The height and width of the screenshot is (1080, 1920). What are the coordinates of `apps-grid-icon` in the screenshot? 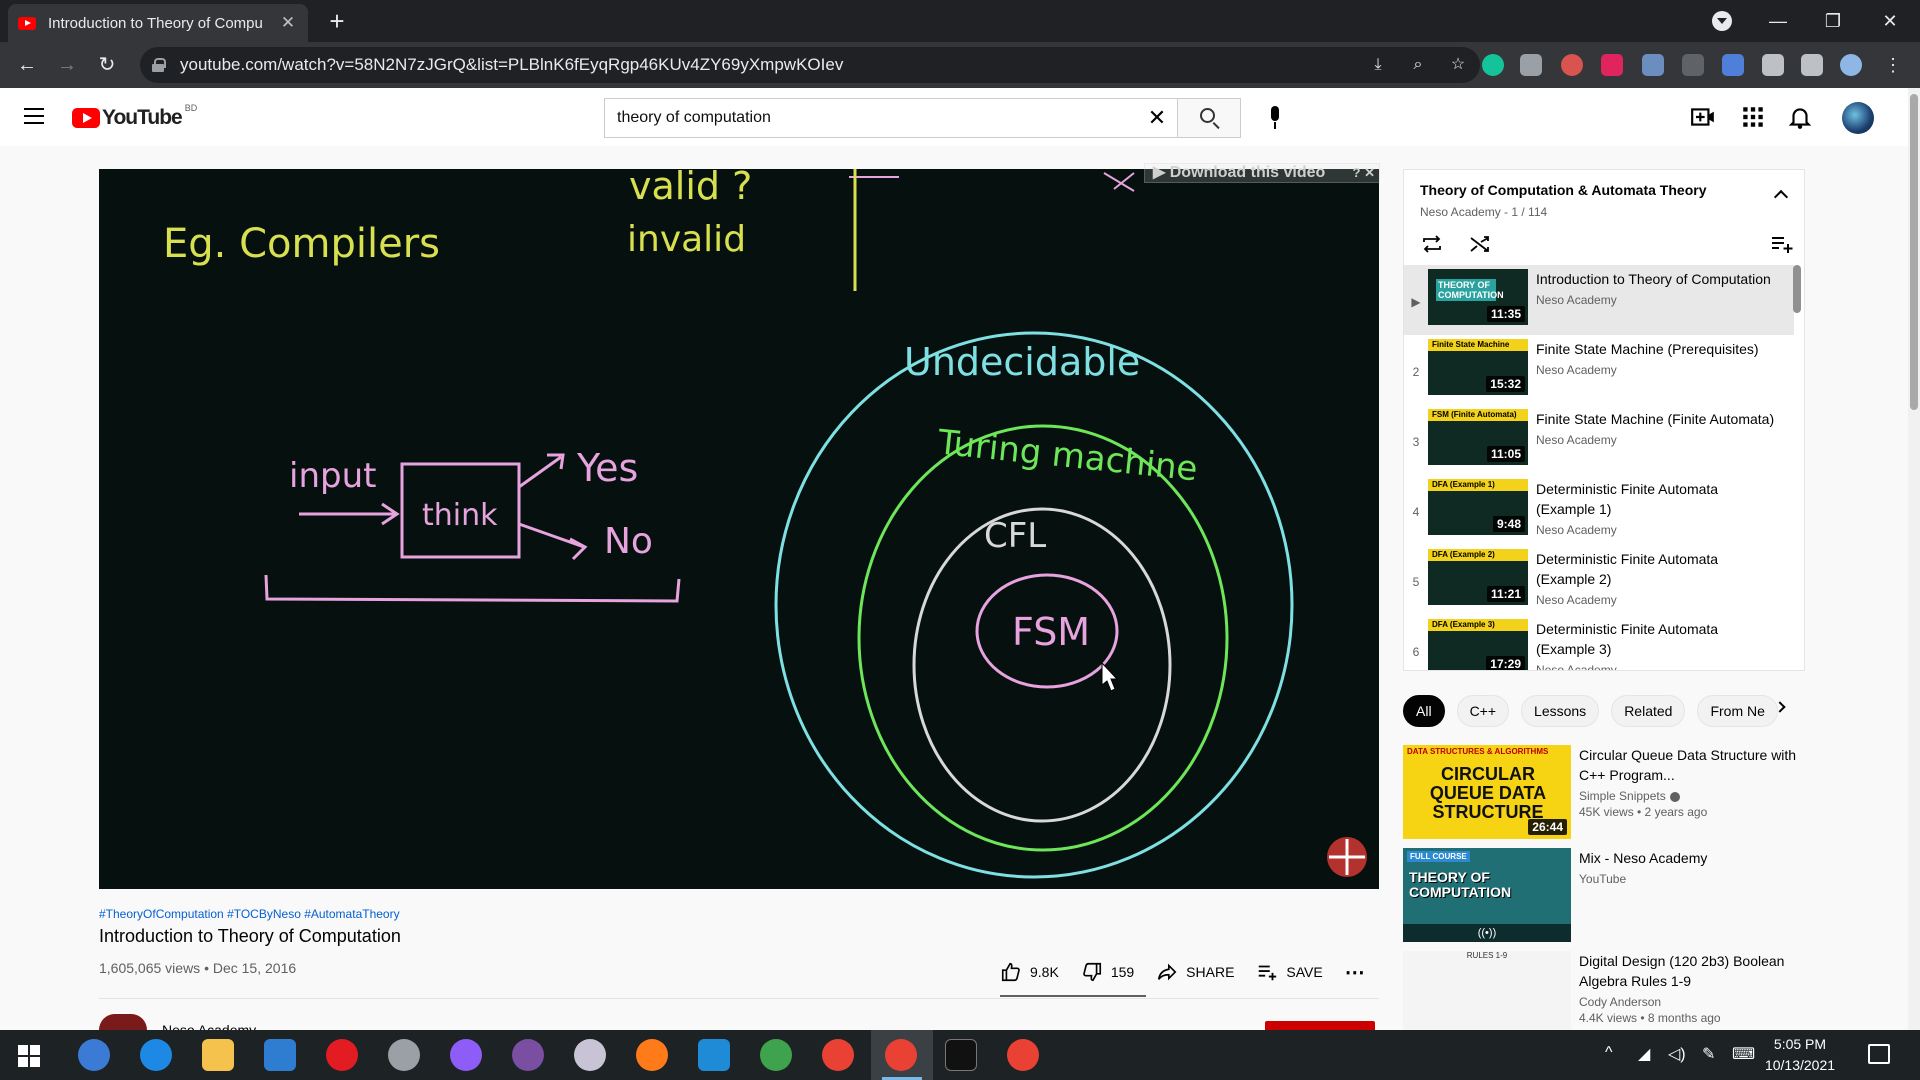 It's located at (1753, 117).